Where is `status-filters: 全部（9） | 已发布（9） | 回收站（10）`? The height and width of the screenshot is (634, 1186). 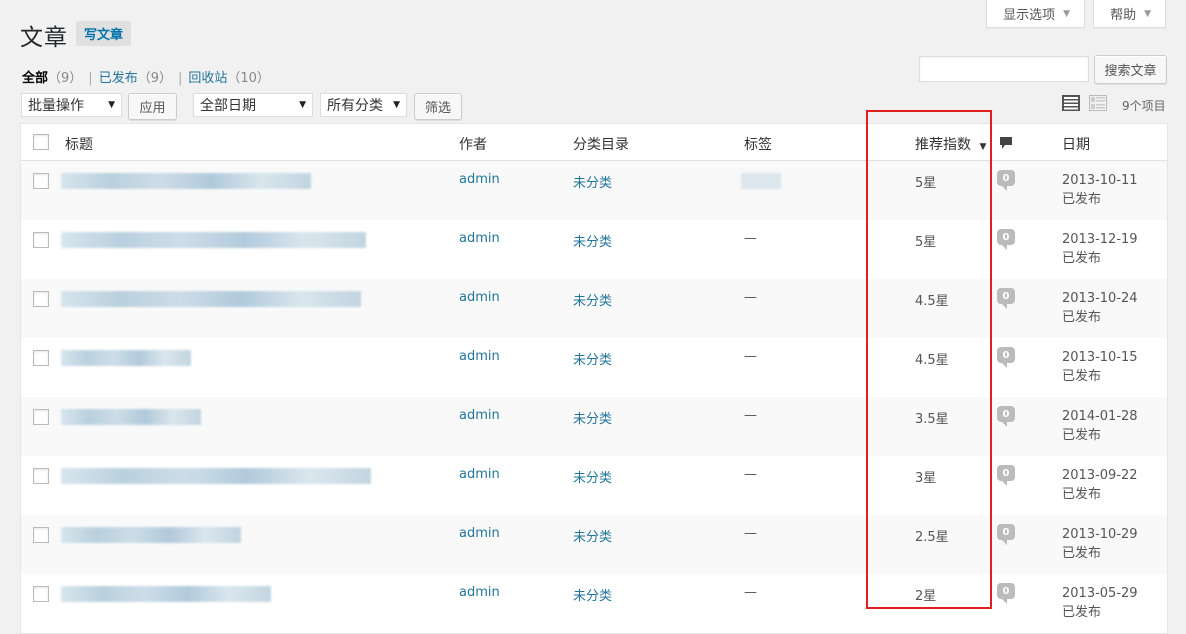
status-filters: 全部（9） | 已发布（9） | 回收站（10） is located at coordinates (146, 76).